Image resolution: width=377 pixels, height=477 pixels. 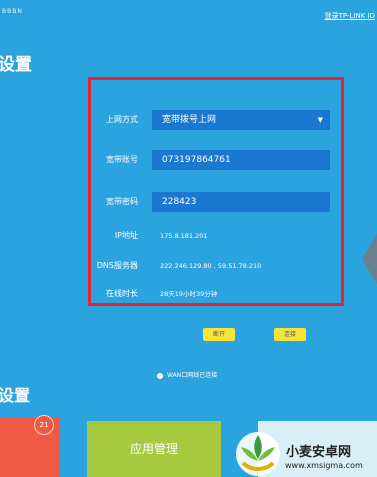 What do you see at coordinates (241, 160) in the screenshot?
I see `account-input: 073197864761` at bounding box center [241, 160].